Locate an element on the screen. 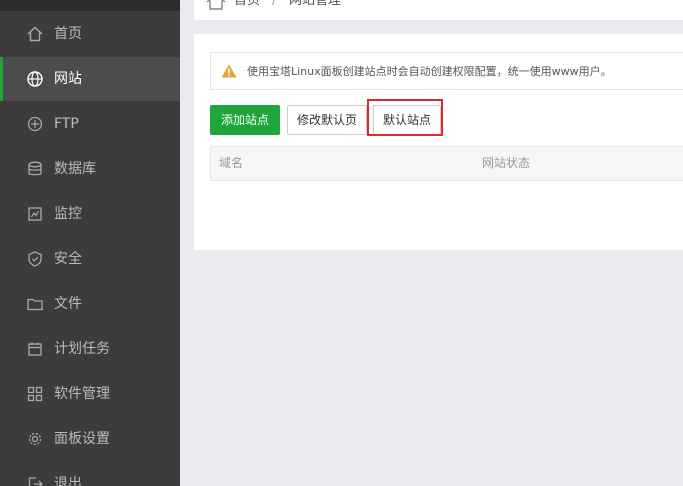 This screenshot has height=486, width=683. site-table-header: 域名 网站状态 is located at coordinates (446, 163).